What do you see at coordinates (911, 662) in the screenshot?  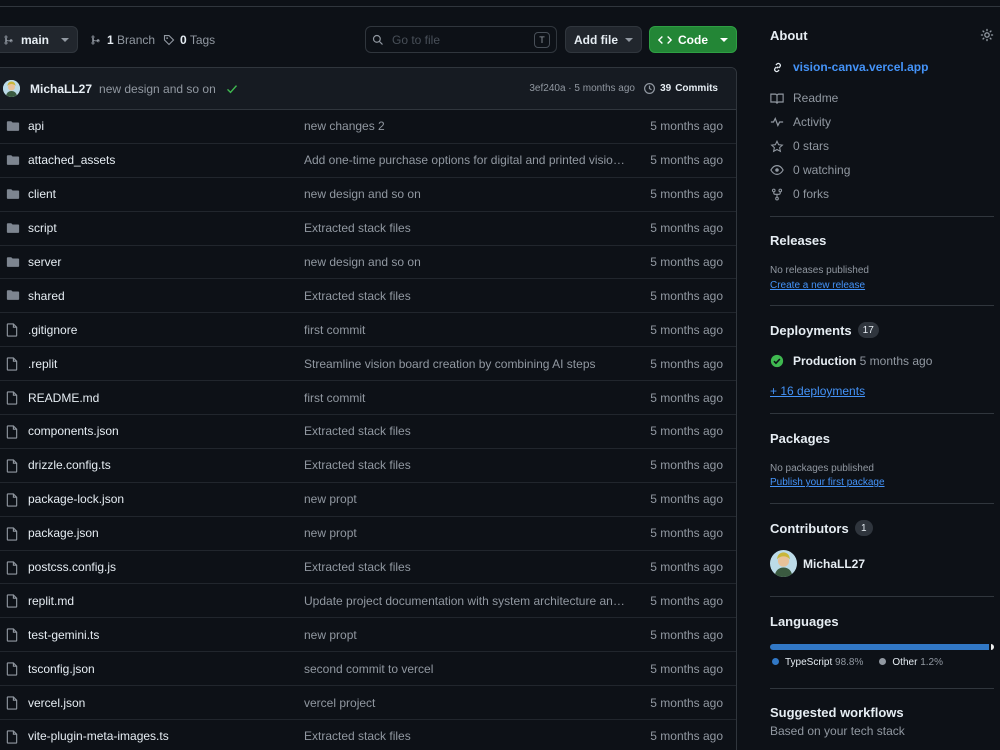 I see `language-legend-item: Other 1.2%` at bounding box center [911, 662].